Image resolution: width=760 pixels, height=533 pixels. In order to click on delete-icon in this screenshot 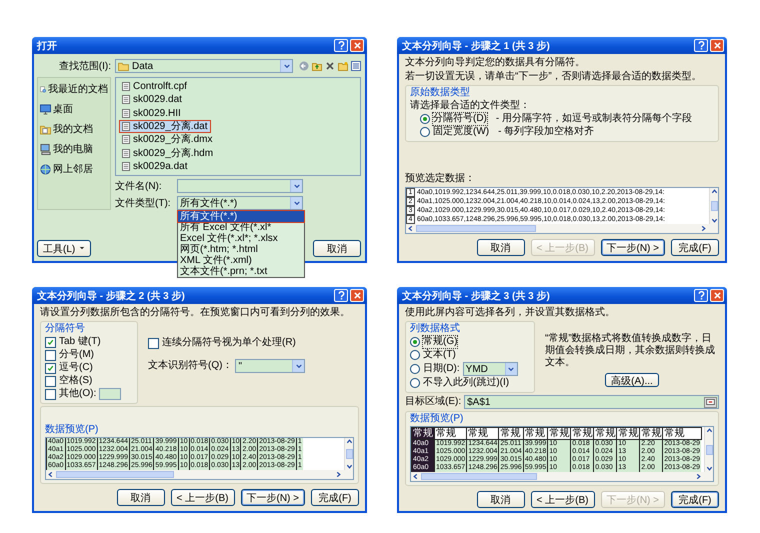, I will do `click(330, 66)`.